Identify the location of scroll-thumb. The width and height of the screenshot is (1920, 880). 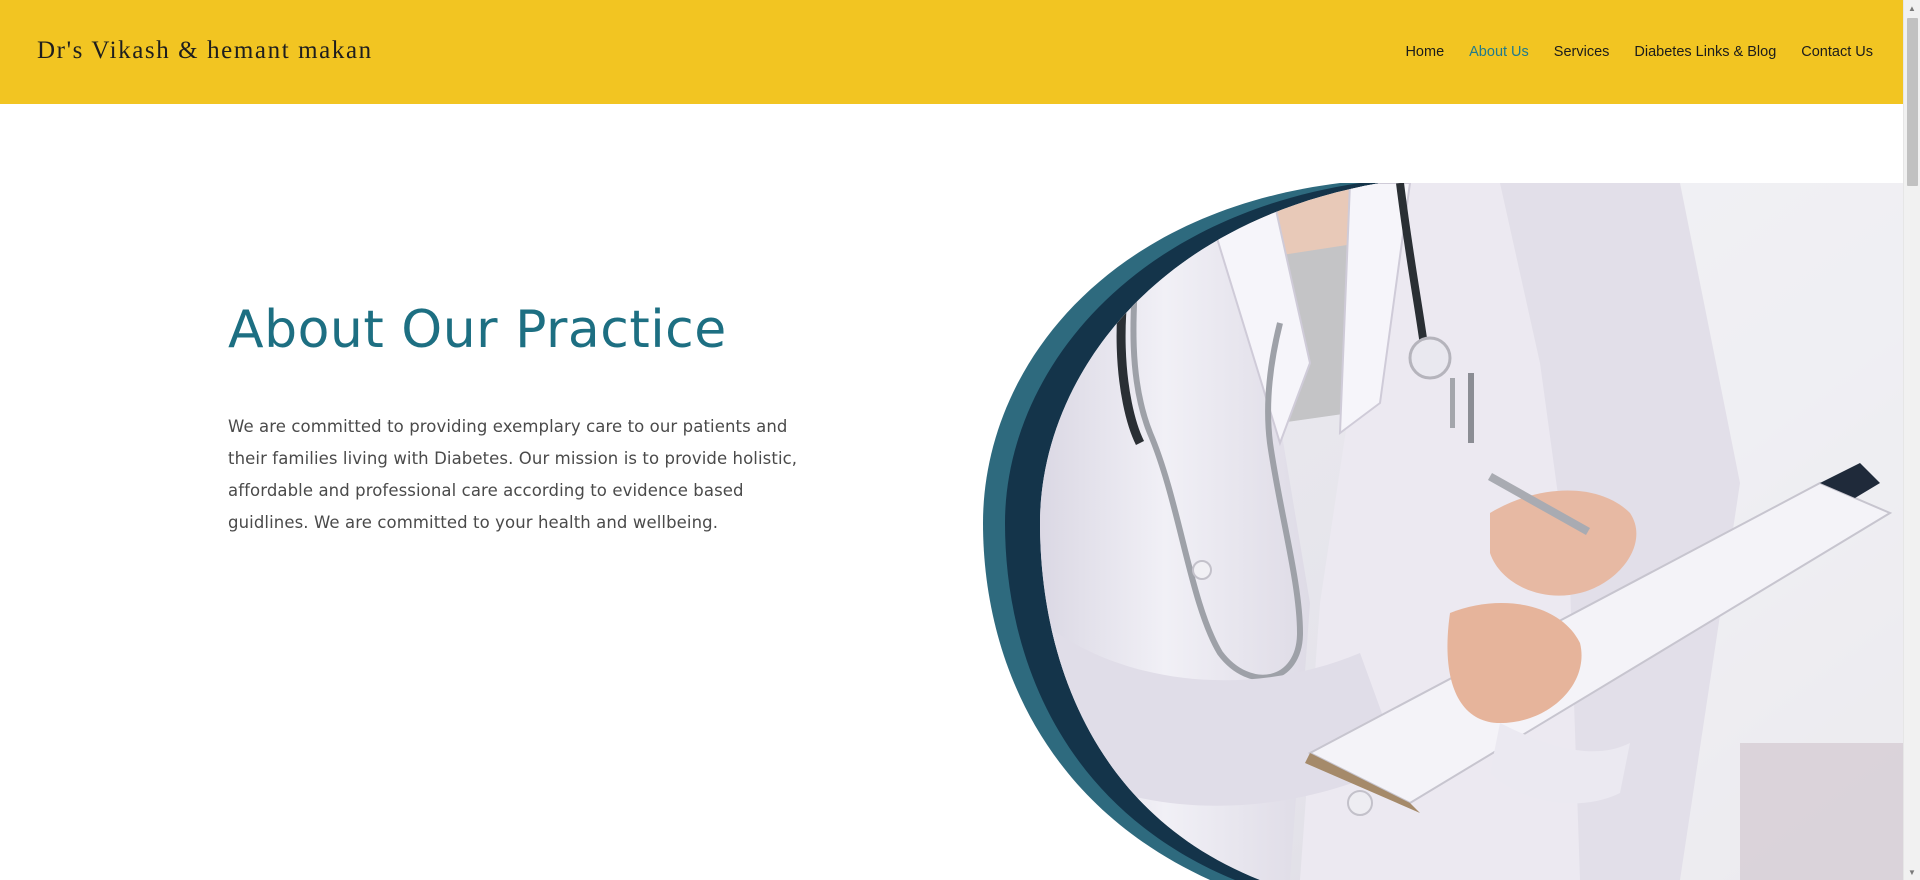
(1912, 102).